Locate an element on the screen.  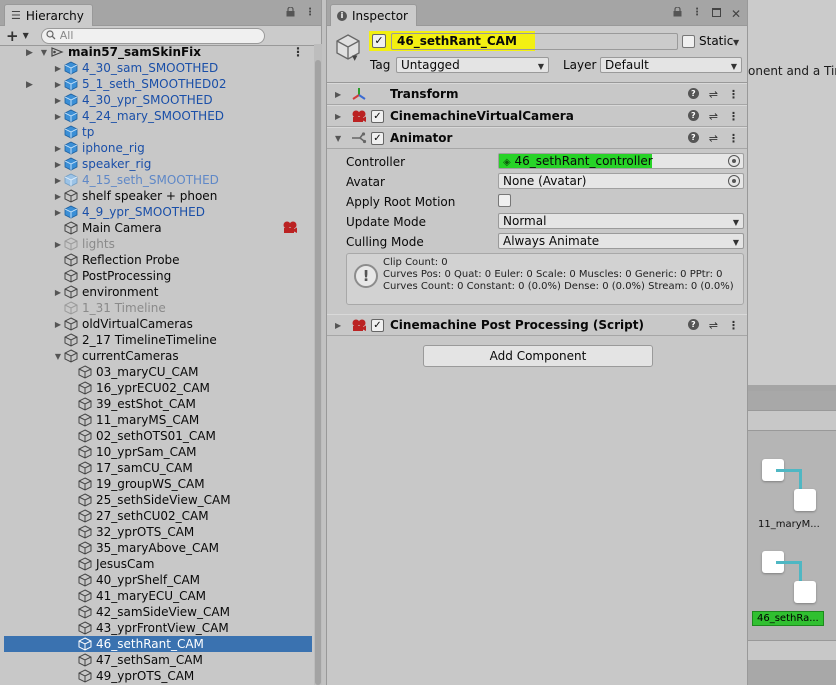
hierarchy-item: 17_samCU_CAM is located at coordinates (158, 468).